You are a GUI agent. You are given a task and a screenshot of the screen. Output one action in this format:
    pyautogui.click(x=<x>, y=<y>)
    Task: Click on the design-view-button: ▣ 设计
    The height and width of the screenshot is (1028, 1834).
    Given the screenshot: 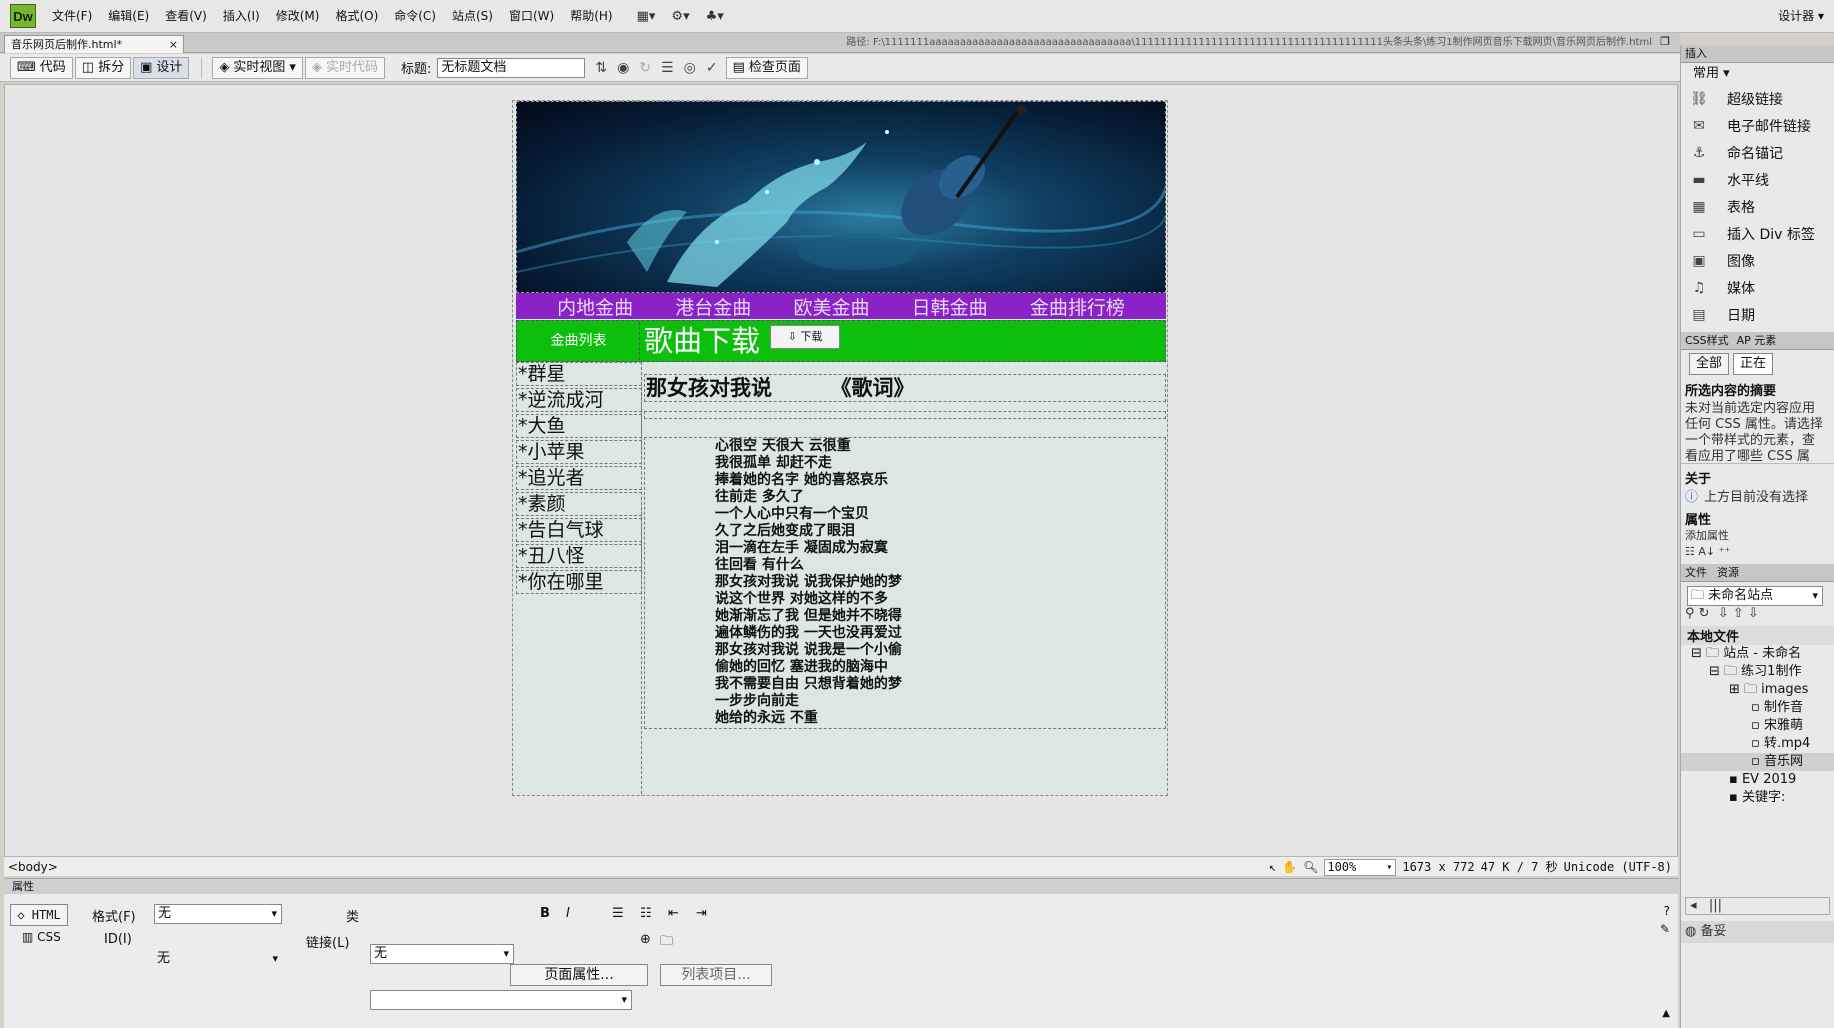 What is the action you would take?
    pyautogui.click(x=161, y=67)
    